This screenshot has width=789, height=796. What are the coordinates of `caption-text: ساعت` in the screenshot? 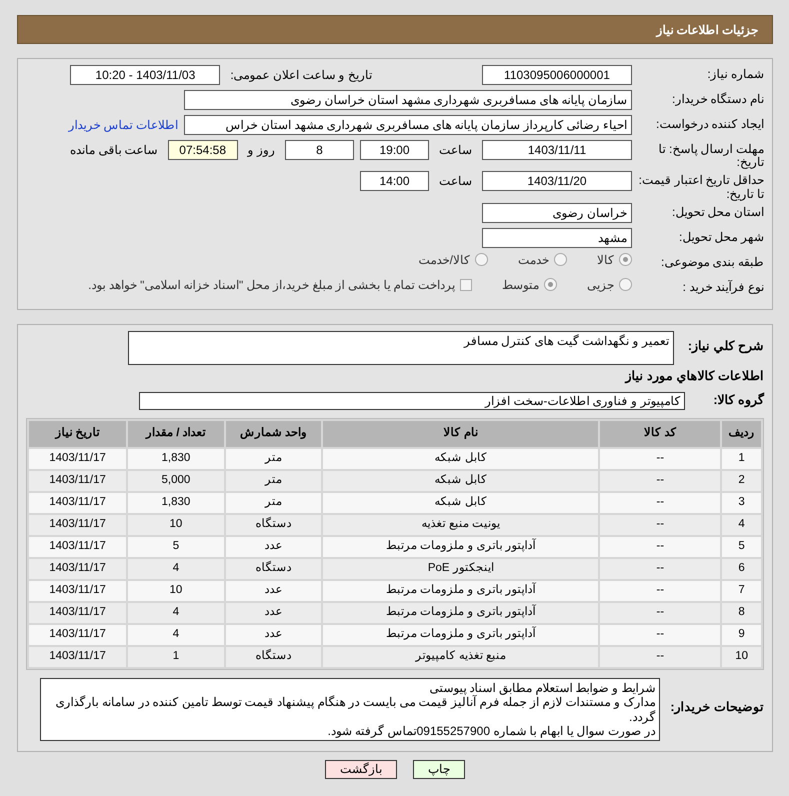 It's located at (455, 181).